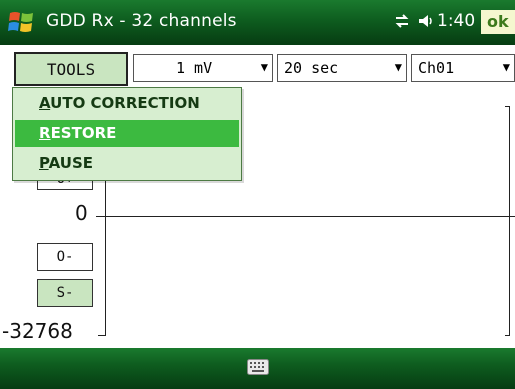  Describe the element at coordinates (498, 22) in the screenshot. I see `ok-button: ok` at that location.